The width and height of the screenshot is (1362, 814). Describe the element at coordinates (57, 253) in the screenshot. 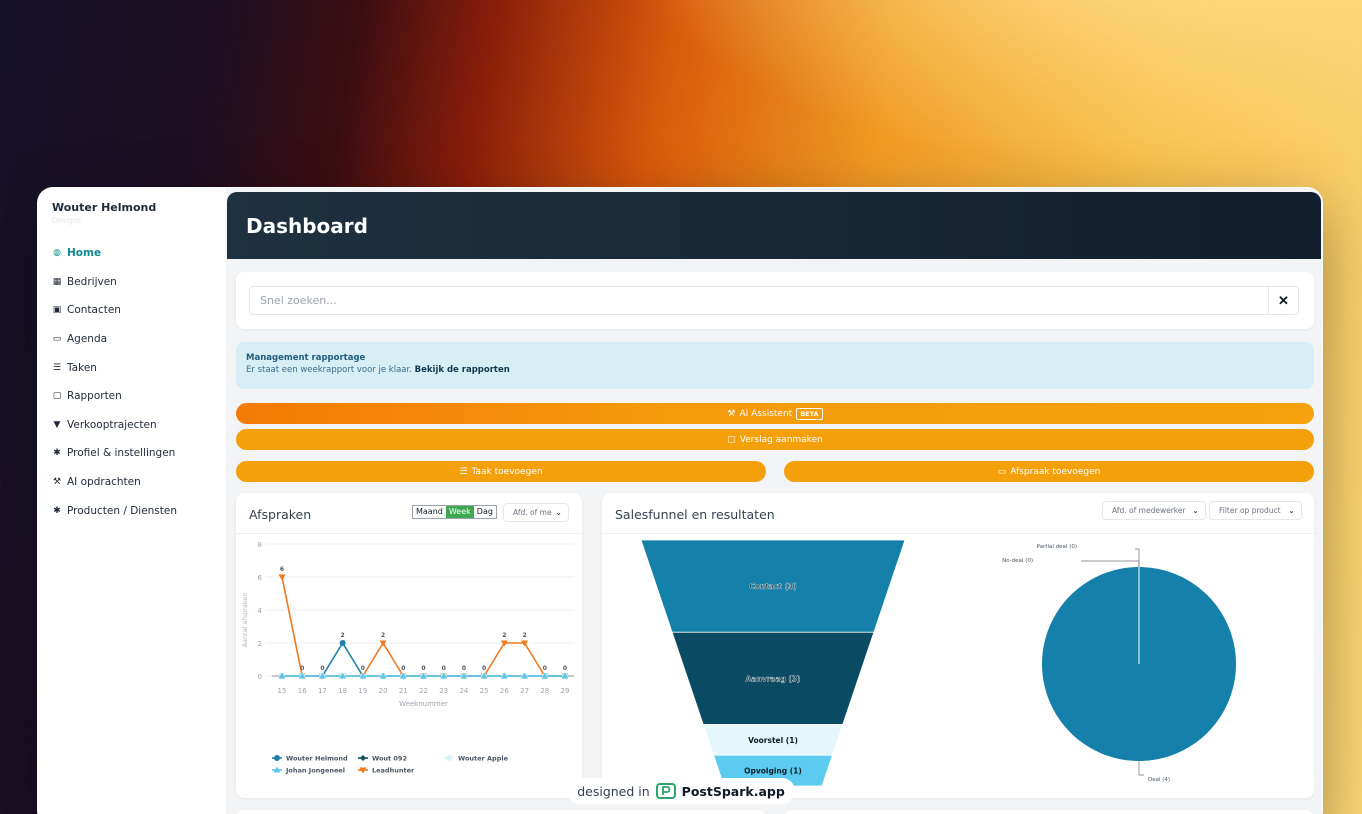

I see `dashboard-icon: ◍` at that location.